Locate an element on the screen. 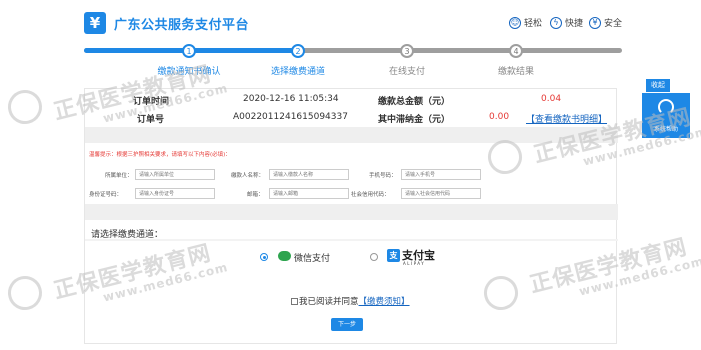 The height and width of the screenshot is (350, 701). id-number-input is located at coordinates (175, 193).